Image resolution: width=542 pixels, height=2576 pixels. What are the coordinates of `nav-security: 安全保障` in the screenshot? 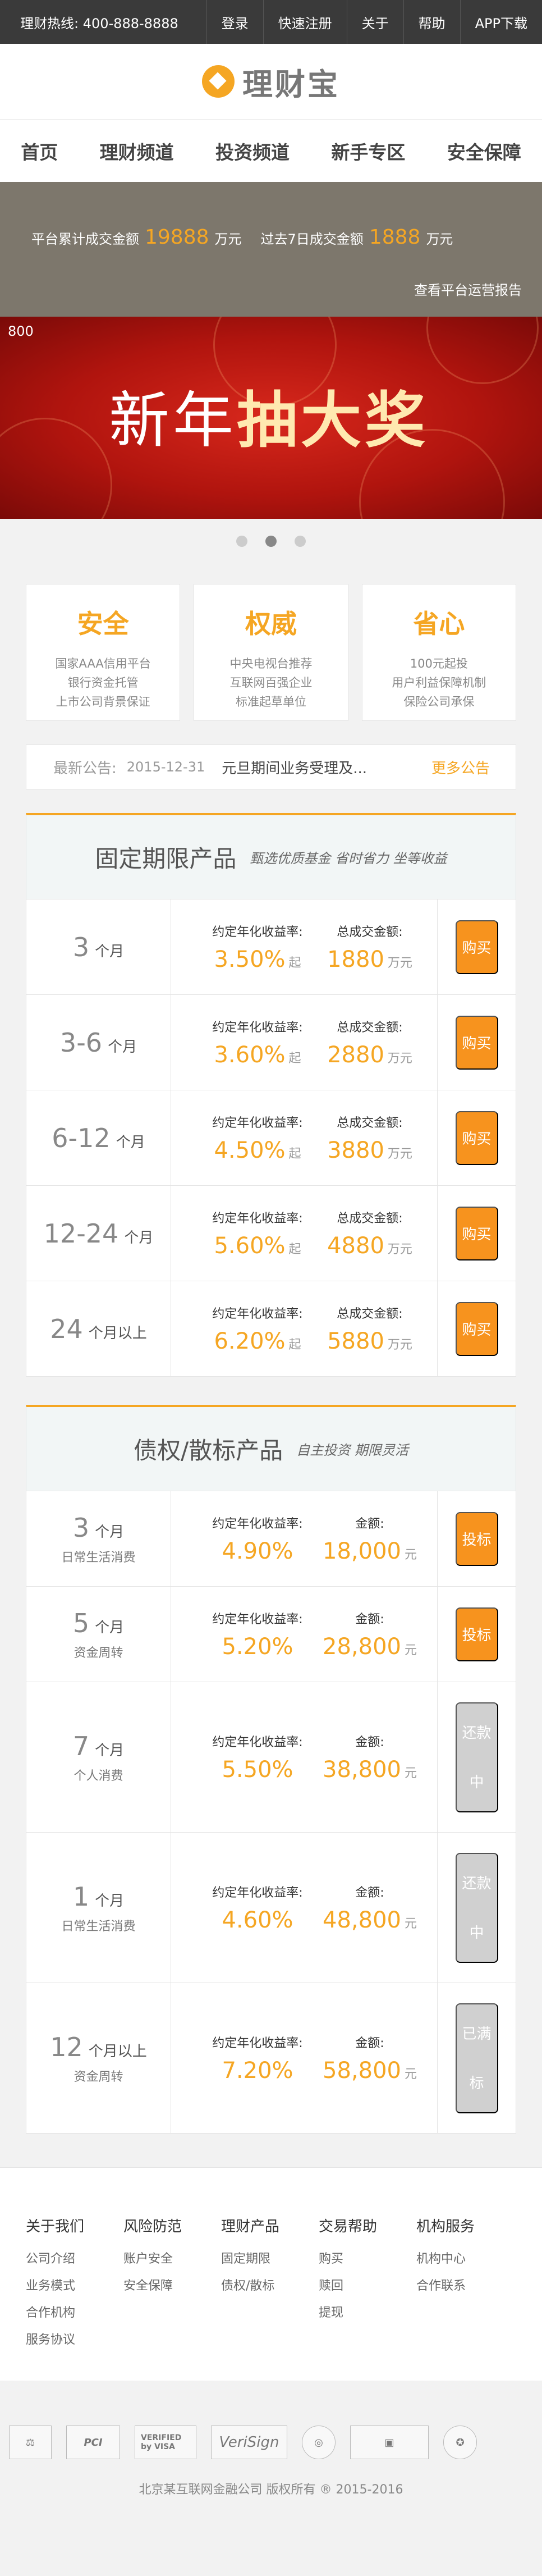 It's located at (484, 151).